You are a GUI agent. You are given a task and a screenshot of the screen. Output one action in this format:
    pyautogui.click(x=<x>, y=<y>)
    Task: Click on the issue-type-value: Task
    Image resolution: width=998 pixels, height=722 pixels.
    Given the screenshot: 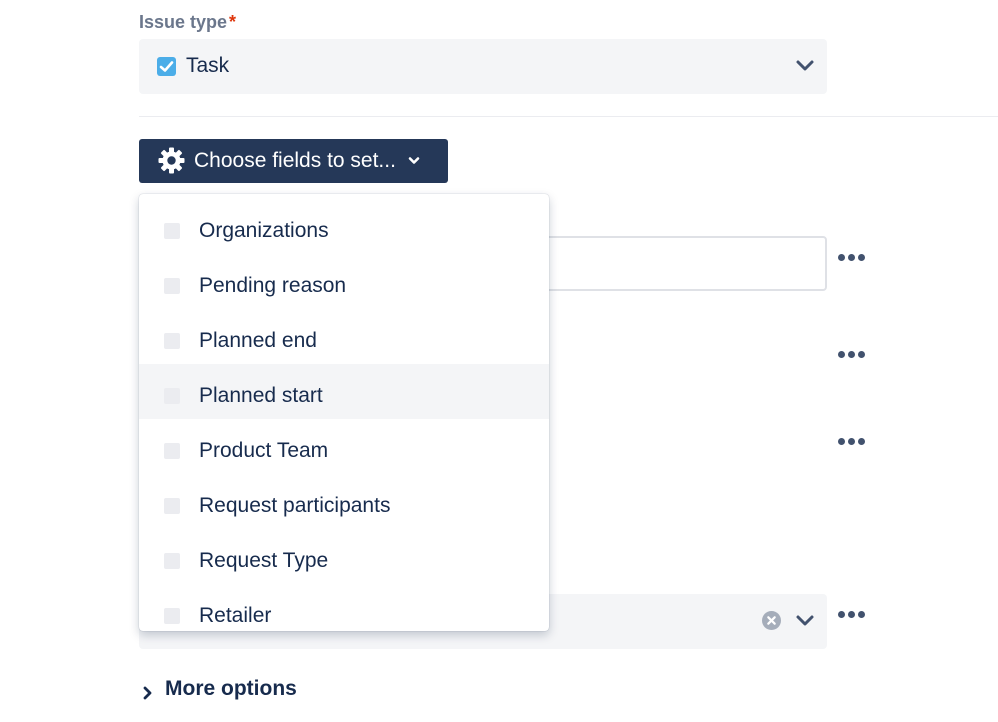 What is the action you would take?
    pyautogui.click(x=208, y=65)
    